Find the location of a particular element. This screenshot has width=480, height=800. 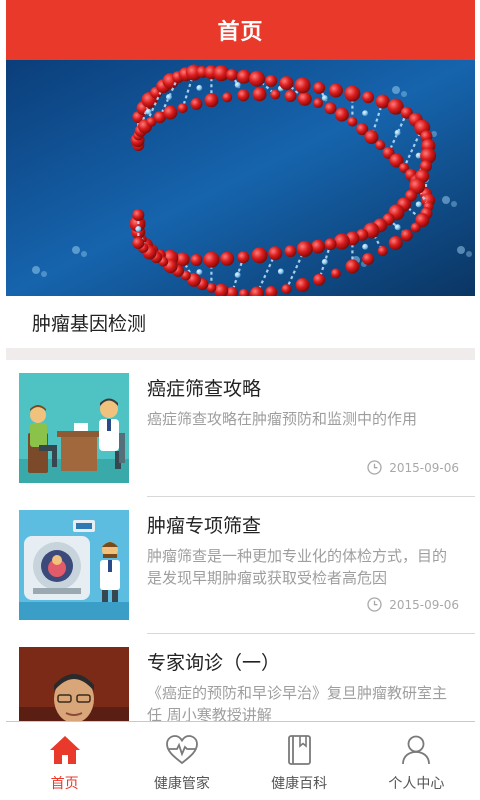

section-divider is located at coordinates (240, 354).